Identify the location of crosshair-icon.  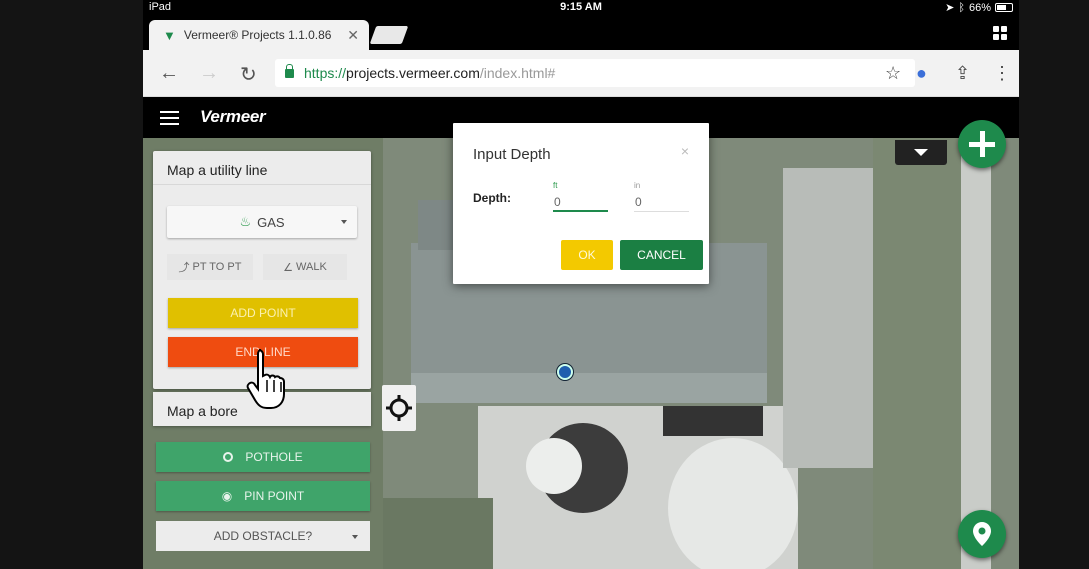
(399, 408).